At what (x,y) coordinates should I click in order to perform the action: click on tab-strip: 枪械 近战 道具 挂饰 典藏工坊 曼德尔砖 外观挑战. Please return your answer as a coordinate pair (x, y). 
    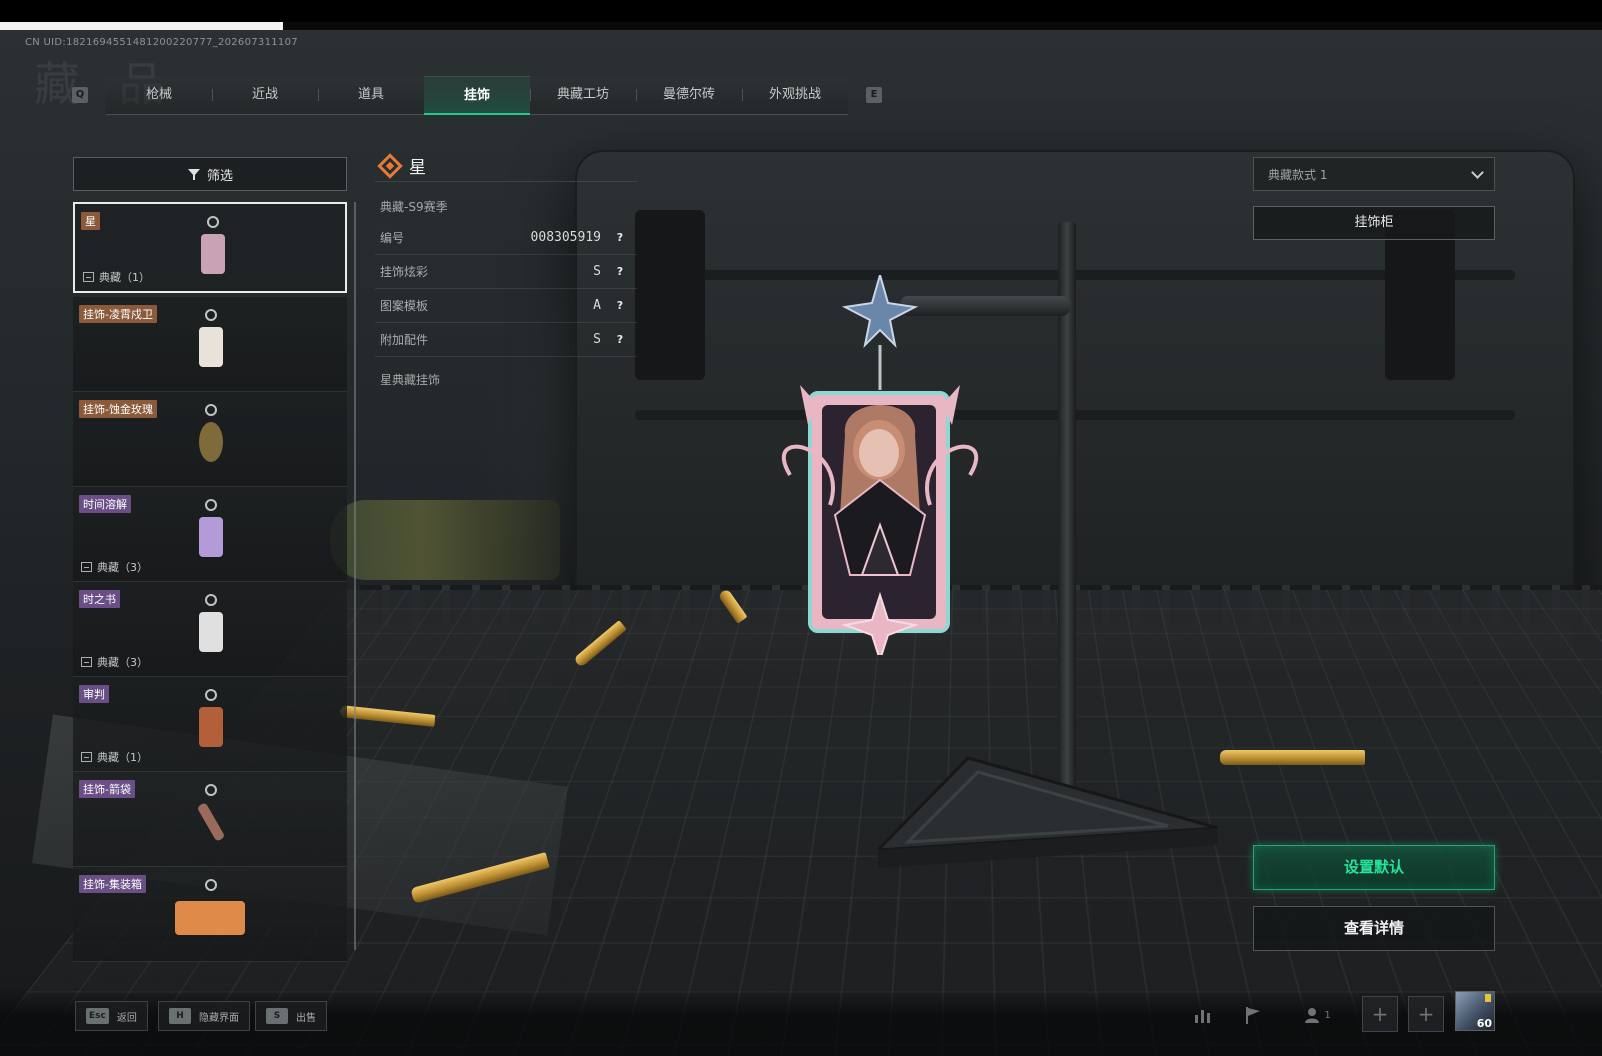
    Looking at the image, I should click on (477, 95).